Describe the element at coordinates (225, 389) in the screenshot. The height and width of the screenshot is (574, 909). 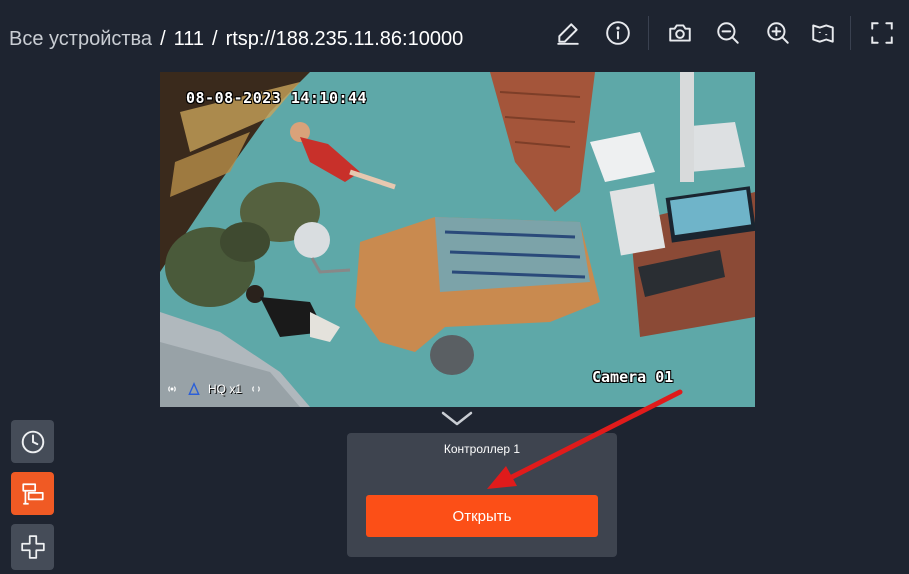
I see `quality-label: HQ x1` at that location.